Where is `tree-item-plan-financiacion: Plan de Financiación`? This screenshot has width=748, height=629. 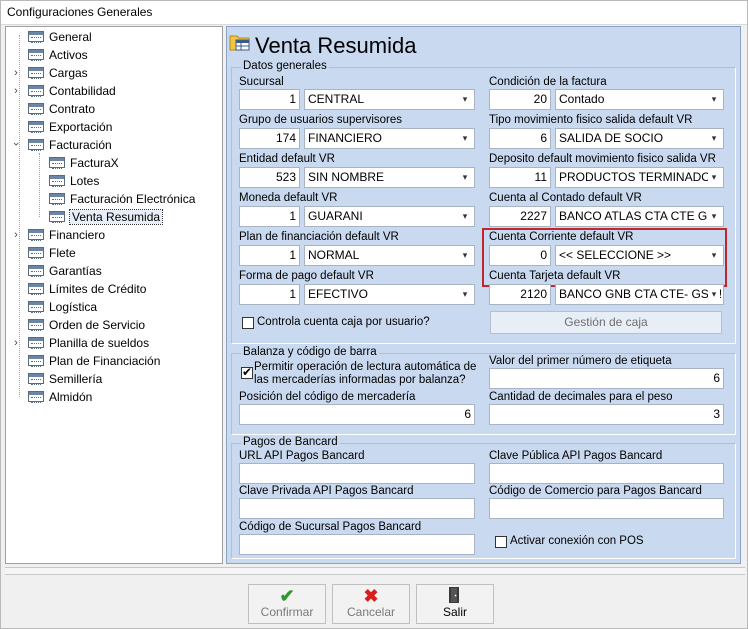 tree-item-plan-financiacion: Plan de Financiación is located at coordinates (94, 361).